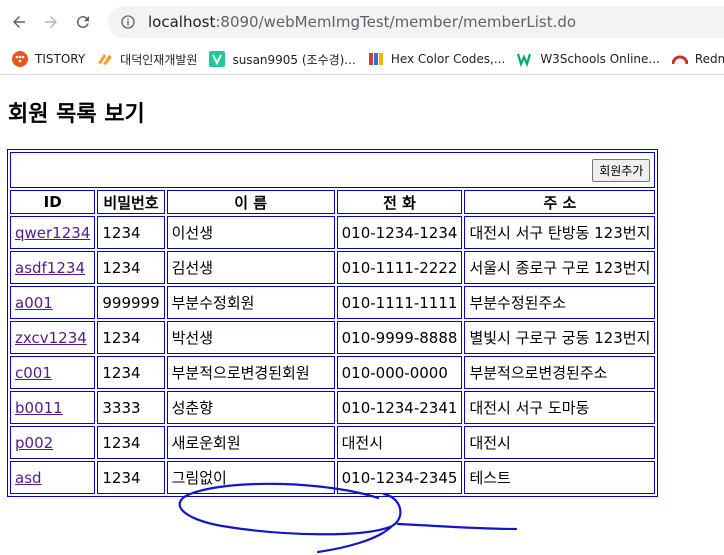  Describe the element at coordinates (399, 477) in the screenshot. I see `phone-cell: 010-1234-2345` at that location.